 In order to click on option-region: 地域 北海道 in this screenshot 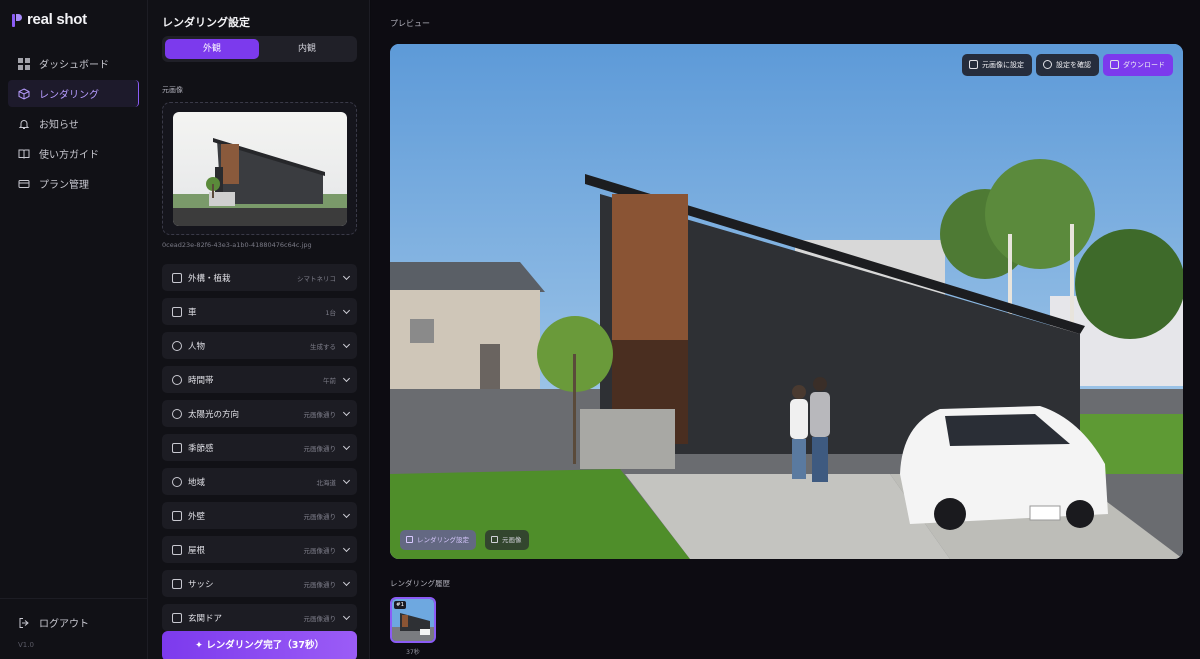, I will do `click(259, 481)`.